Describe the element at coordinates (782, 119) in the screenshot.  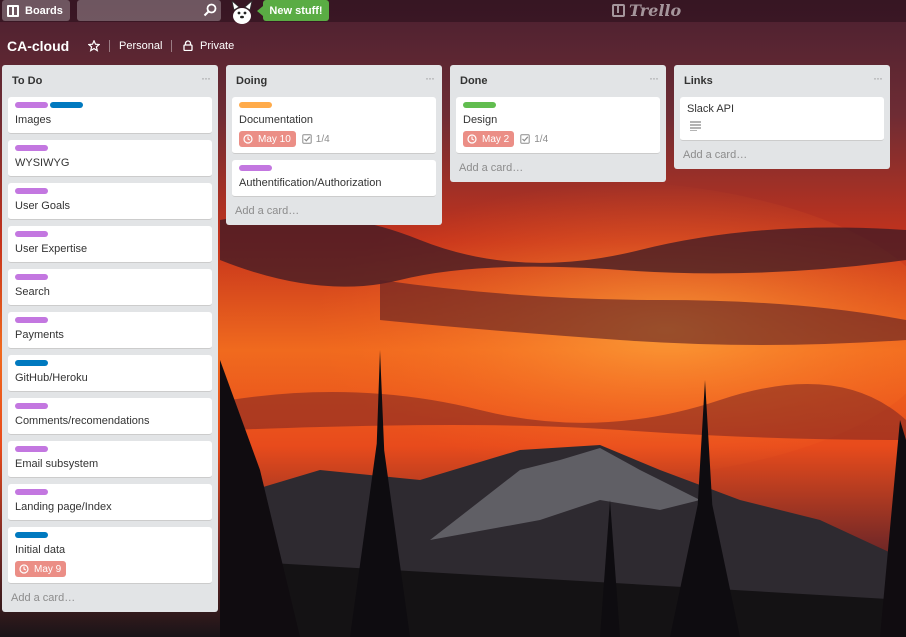
I see `card: Slack API` at that location.